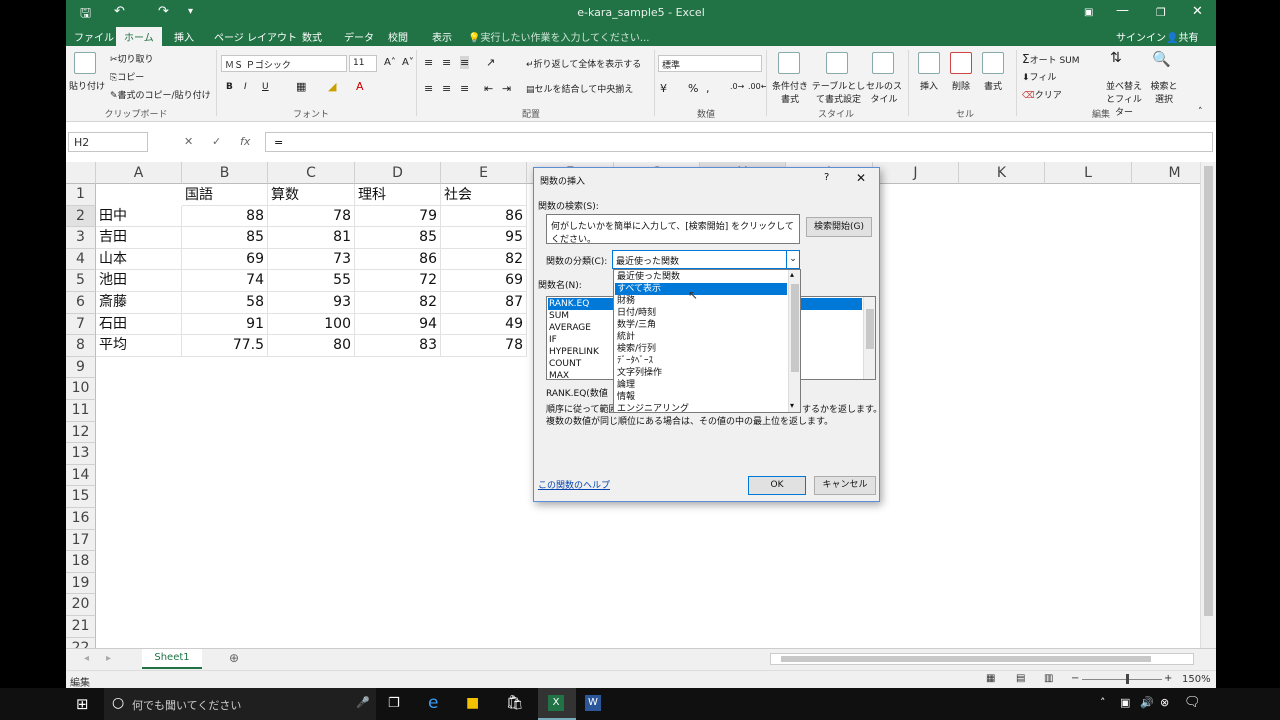 The width and height of the screenshot is (1280, 720). I want to click on clear-button: ⌫クリア, so click(1042, 94).